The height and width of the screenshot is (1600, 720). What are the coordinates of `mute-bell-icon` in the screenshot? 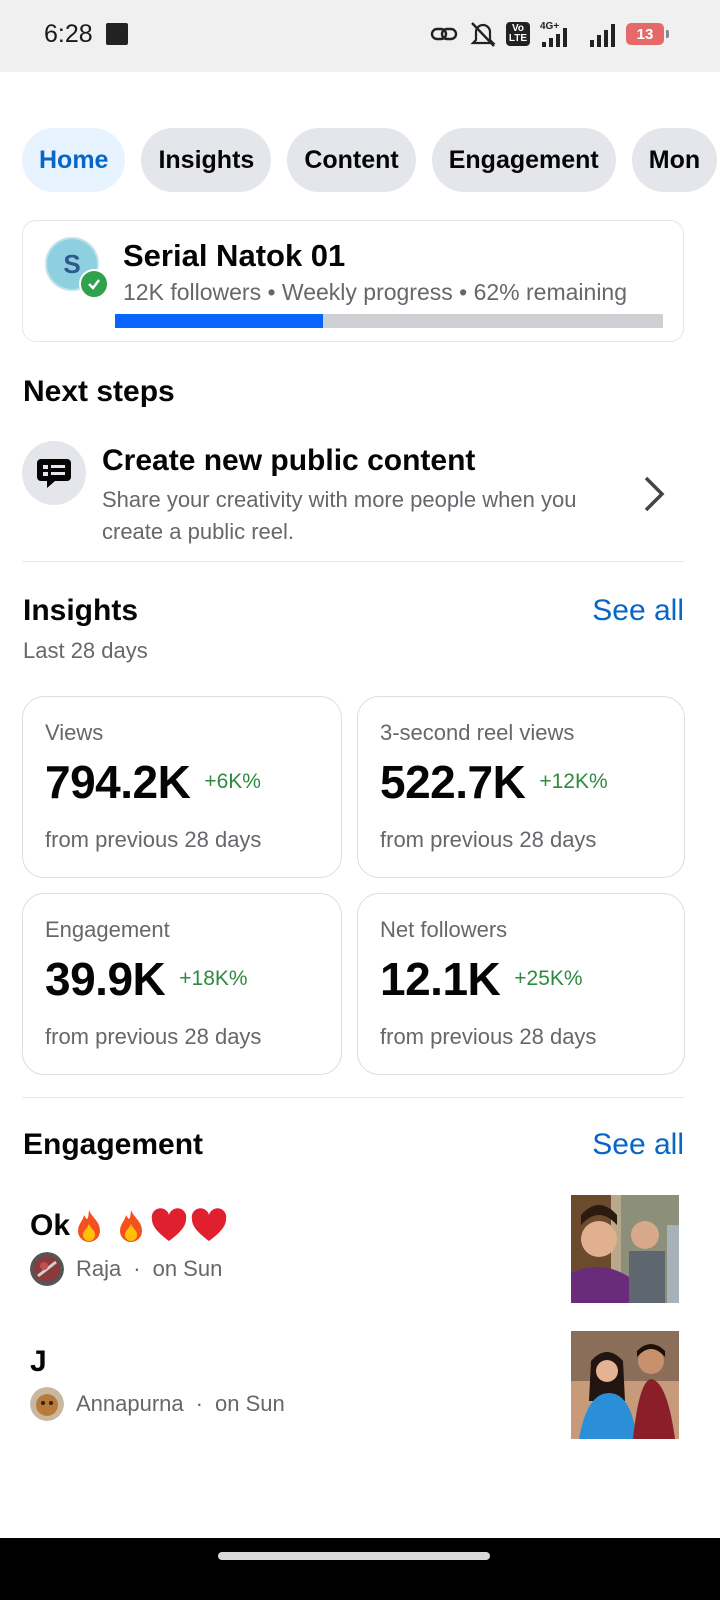 It's located at (483, 34).